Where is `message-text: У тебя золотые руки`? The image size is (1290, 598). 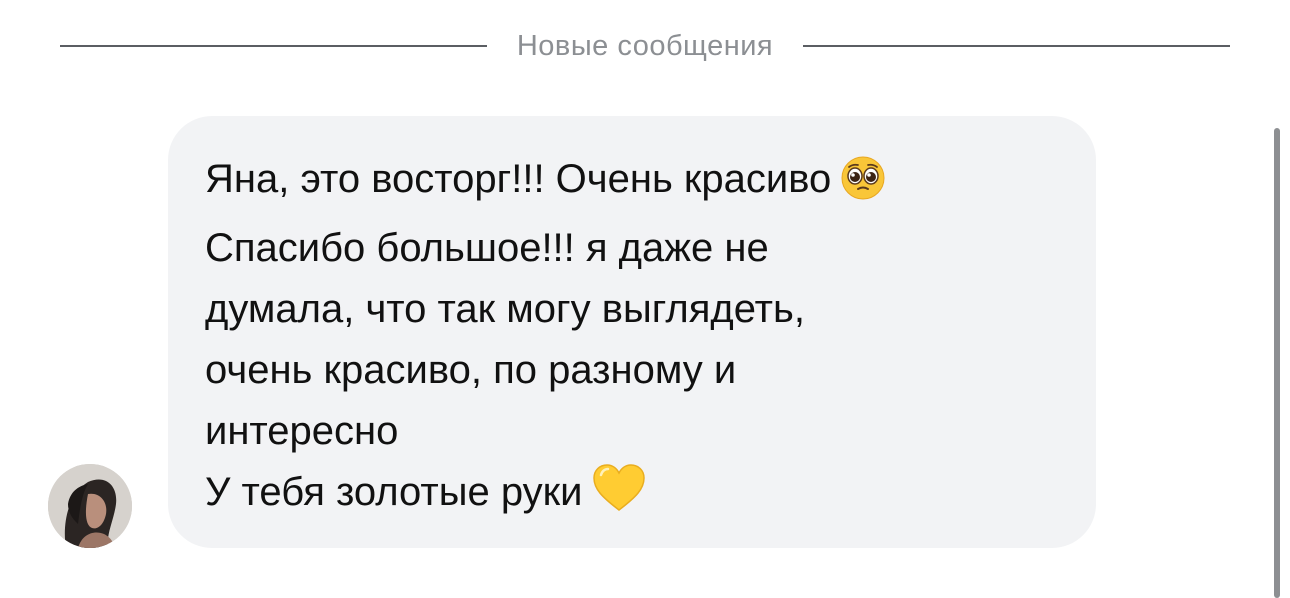 message-text: У тебя золотые руки is located at coordinates (394, 492).